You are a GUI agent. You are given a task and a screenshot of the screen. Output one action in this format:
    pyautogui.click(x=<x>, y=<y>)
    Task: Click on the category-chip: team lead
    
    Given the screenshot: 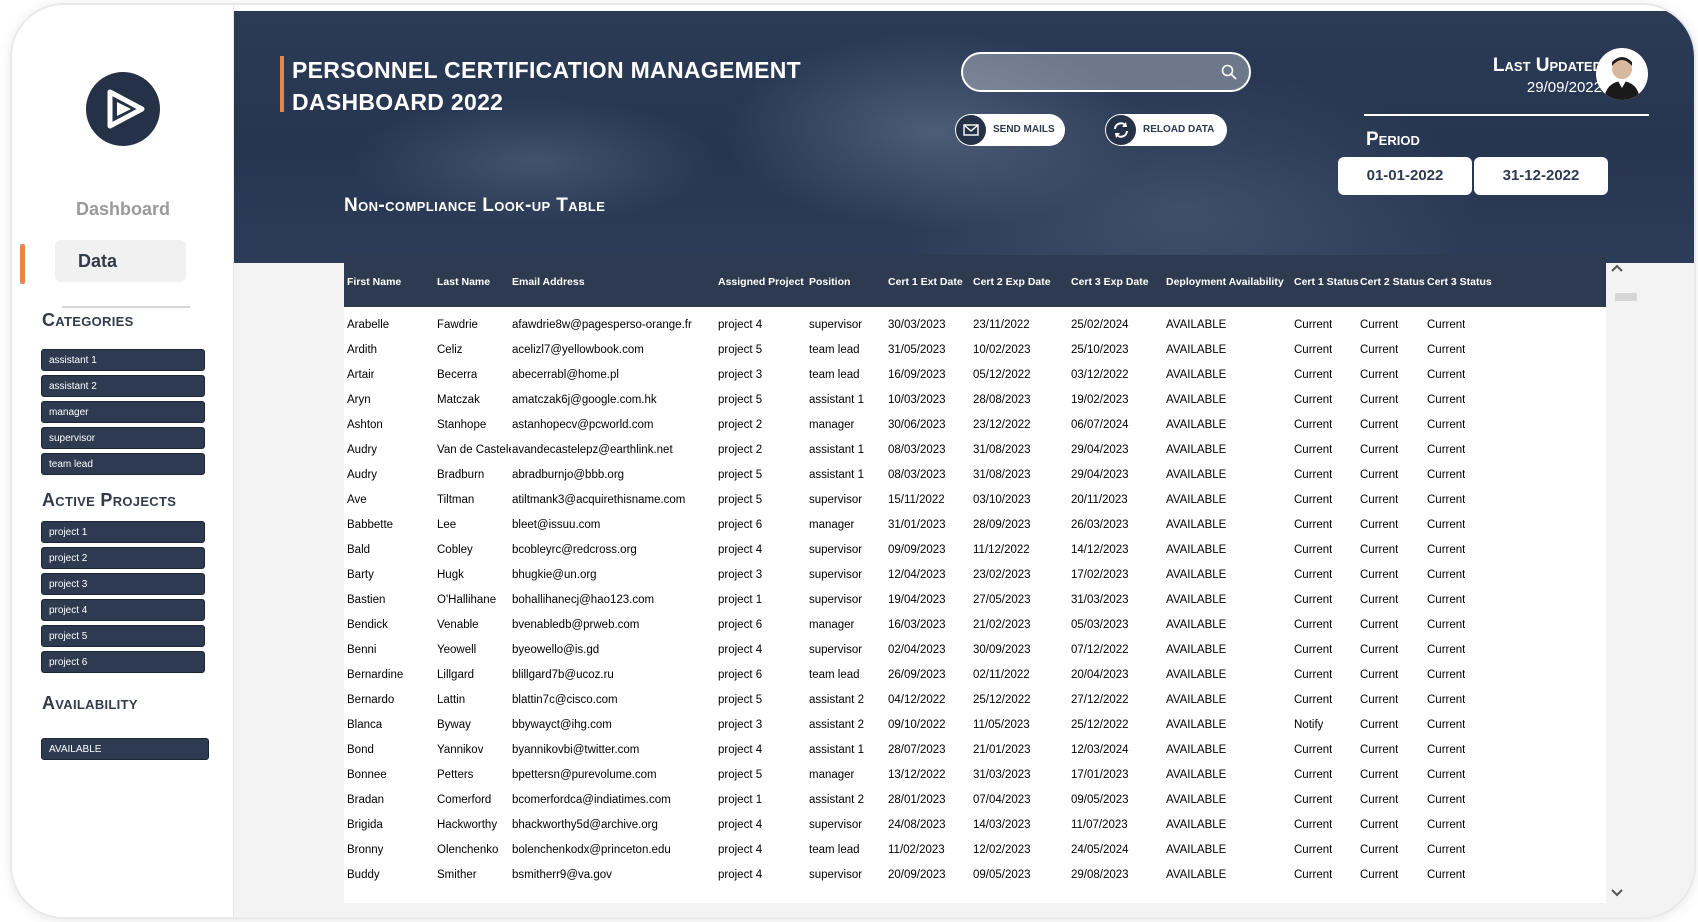 What is the action you would take?
    pyautogui.click(x=123, y=464)
    